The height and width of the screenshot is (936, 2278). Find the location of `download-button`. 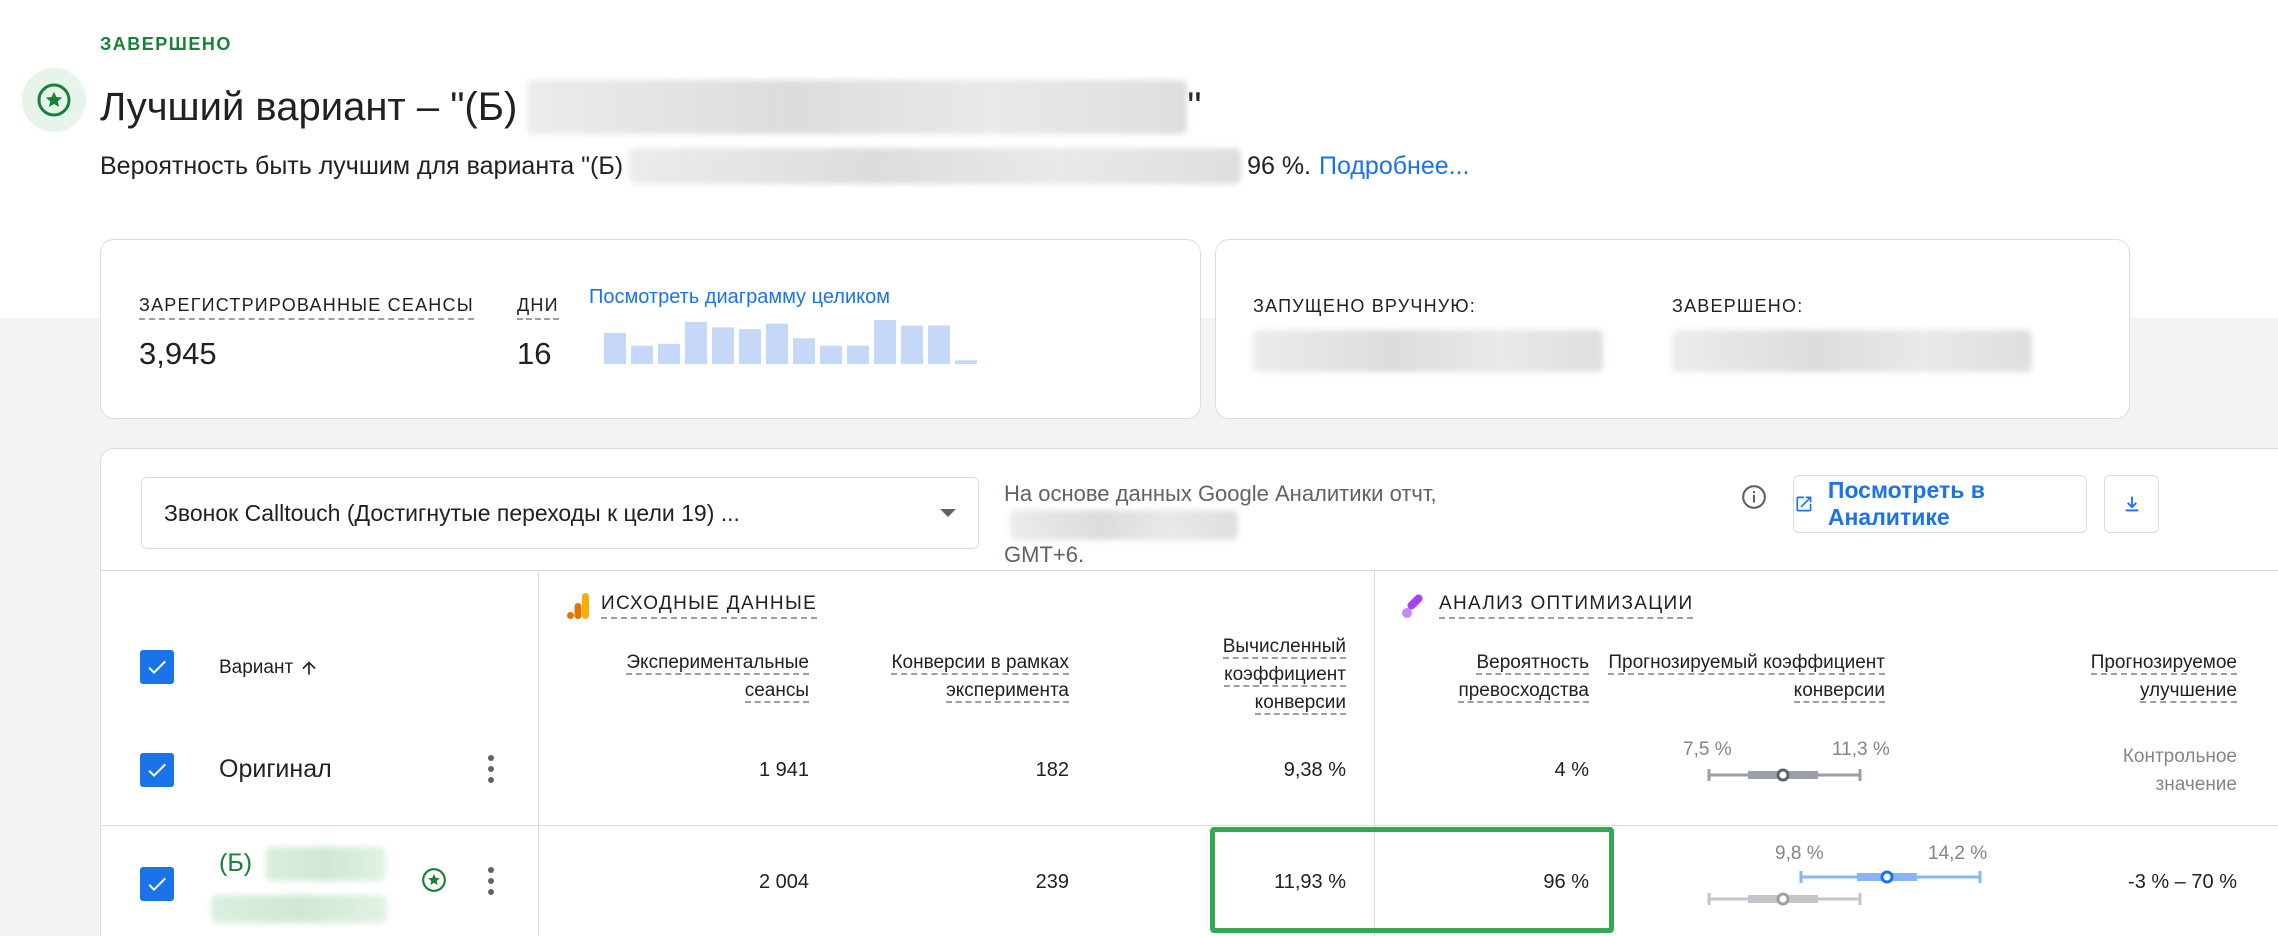

download-button is located at coordinates (2131, 504).